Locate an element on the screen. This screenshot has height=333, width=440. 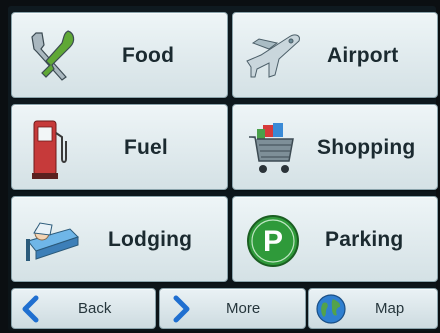
parking-glyph: P is located at coordinates (273, 241).